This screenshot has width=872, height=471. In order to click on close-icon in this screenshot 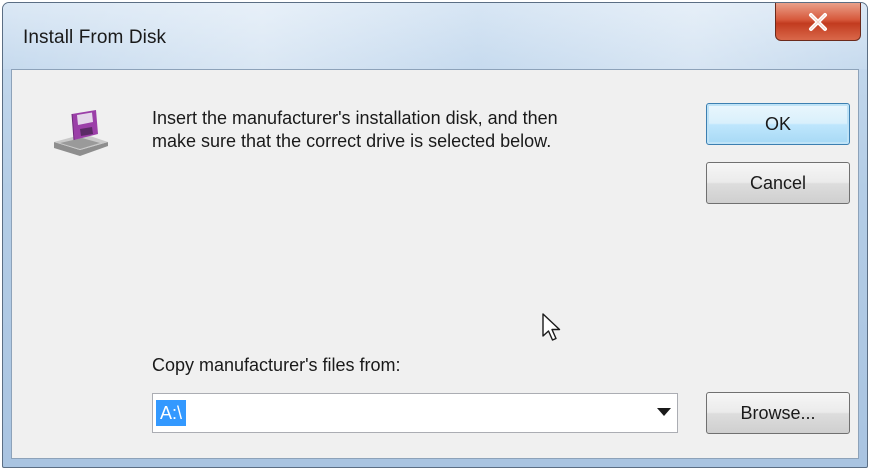, I will do `click(818, 21)`.